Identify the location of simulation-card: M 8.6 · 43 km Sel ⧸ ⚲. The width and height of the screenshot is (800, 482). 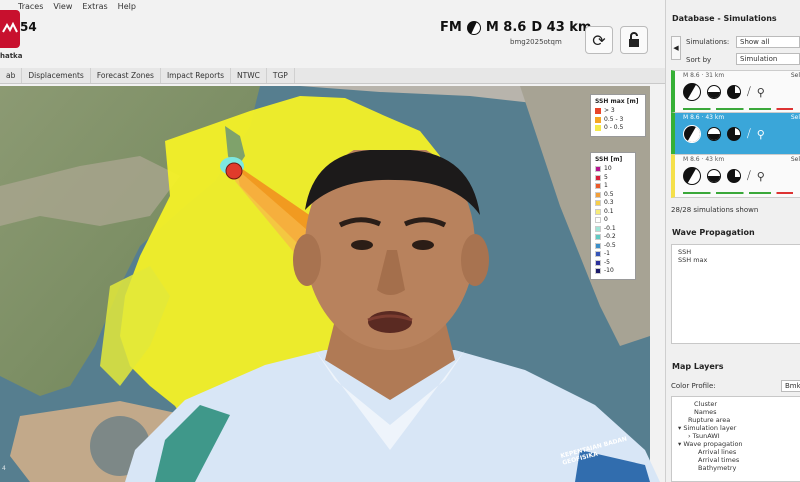
(735, 176).